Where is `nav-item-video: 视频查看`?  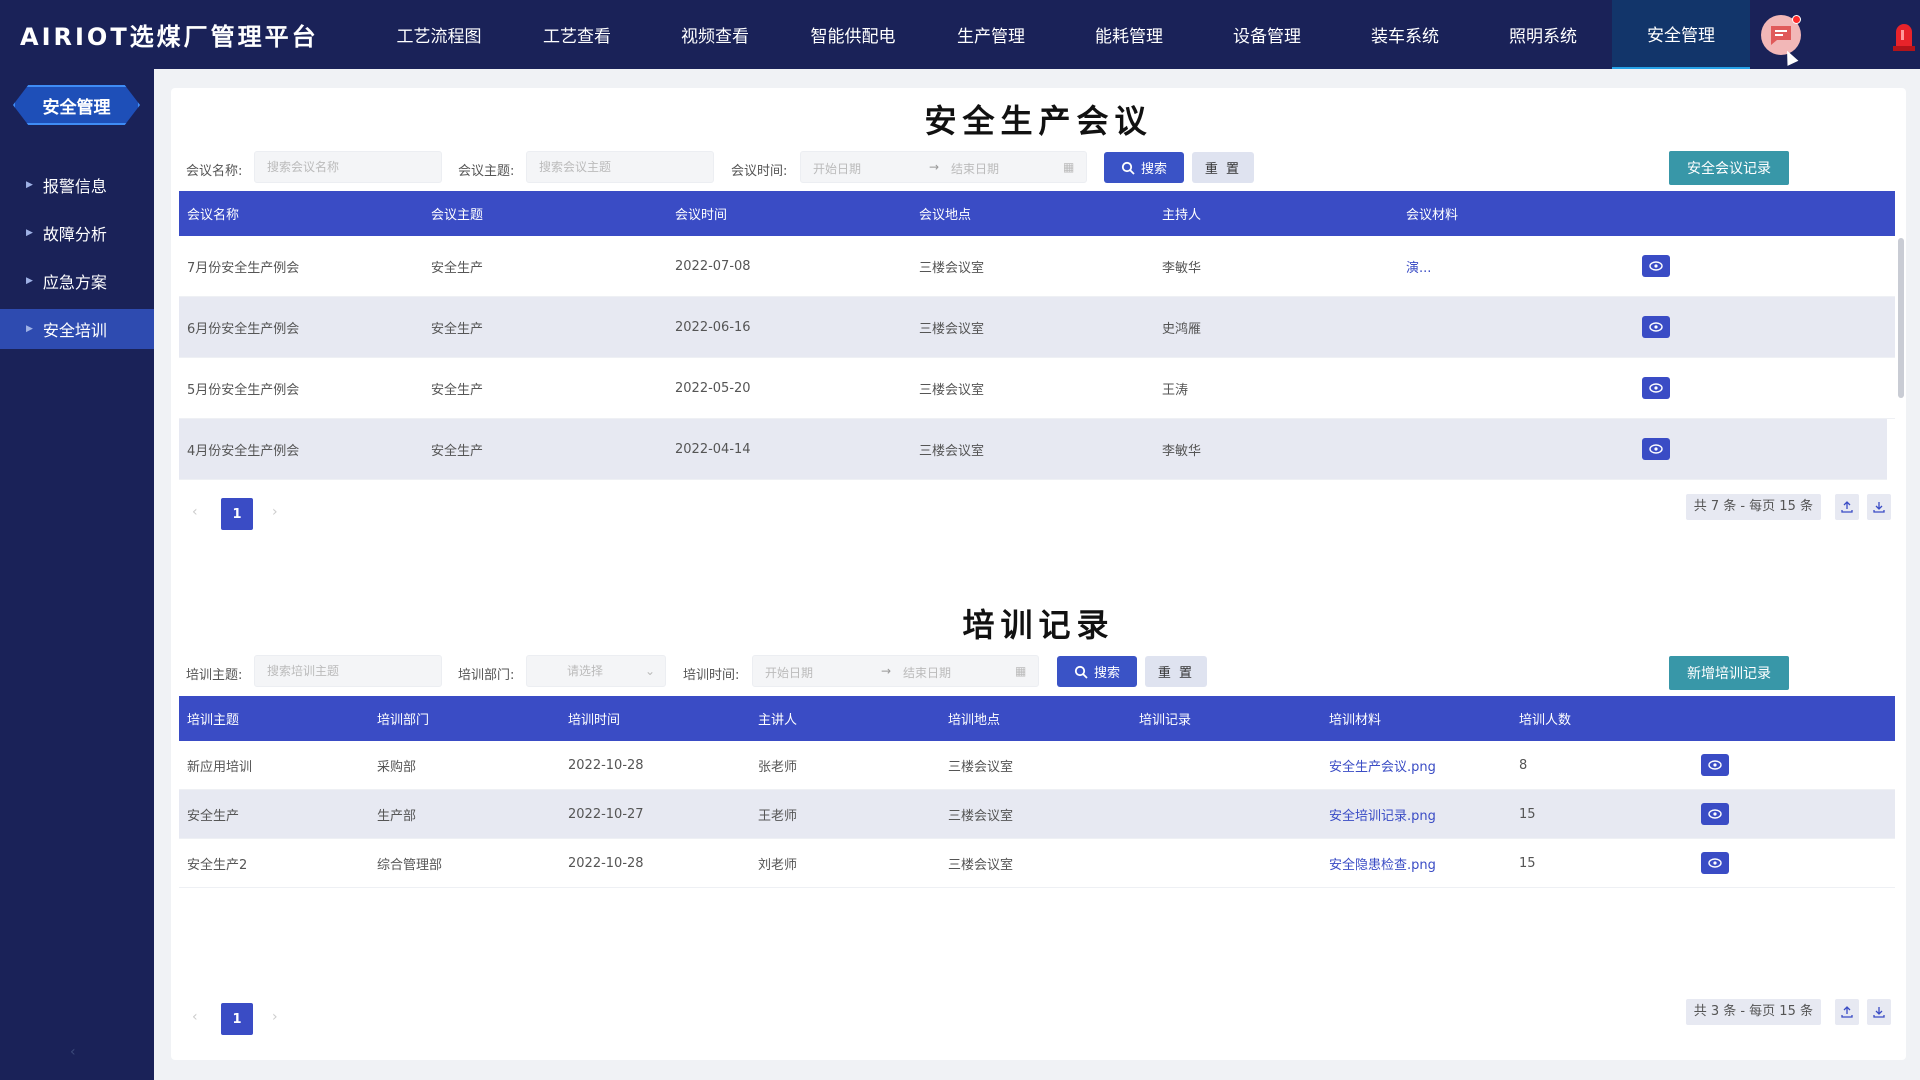
nav-item-video: 视频查看 is located at coordinates (715, 34).